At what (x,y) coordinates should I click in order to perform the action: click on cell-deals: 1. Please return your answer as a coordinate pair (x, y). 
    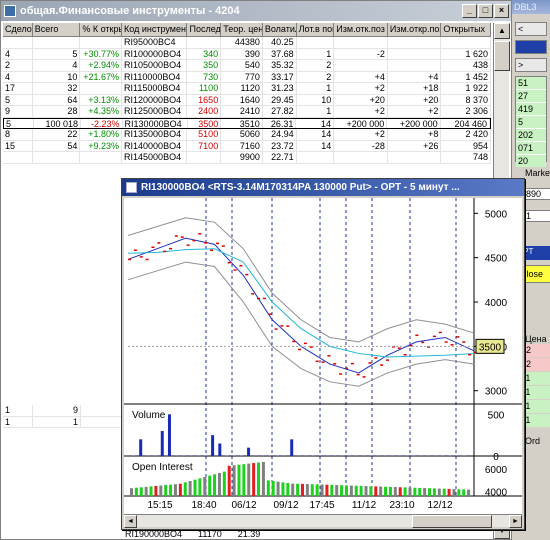
    Looking at the image, I should click on (18, 421).